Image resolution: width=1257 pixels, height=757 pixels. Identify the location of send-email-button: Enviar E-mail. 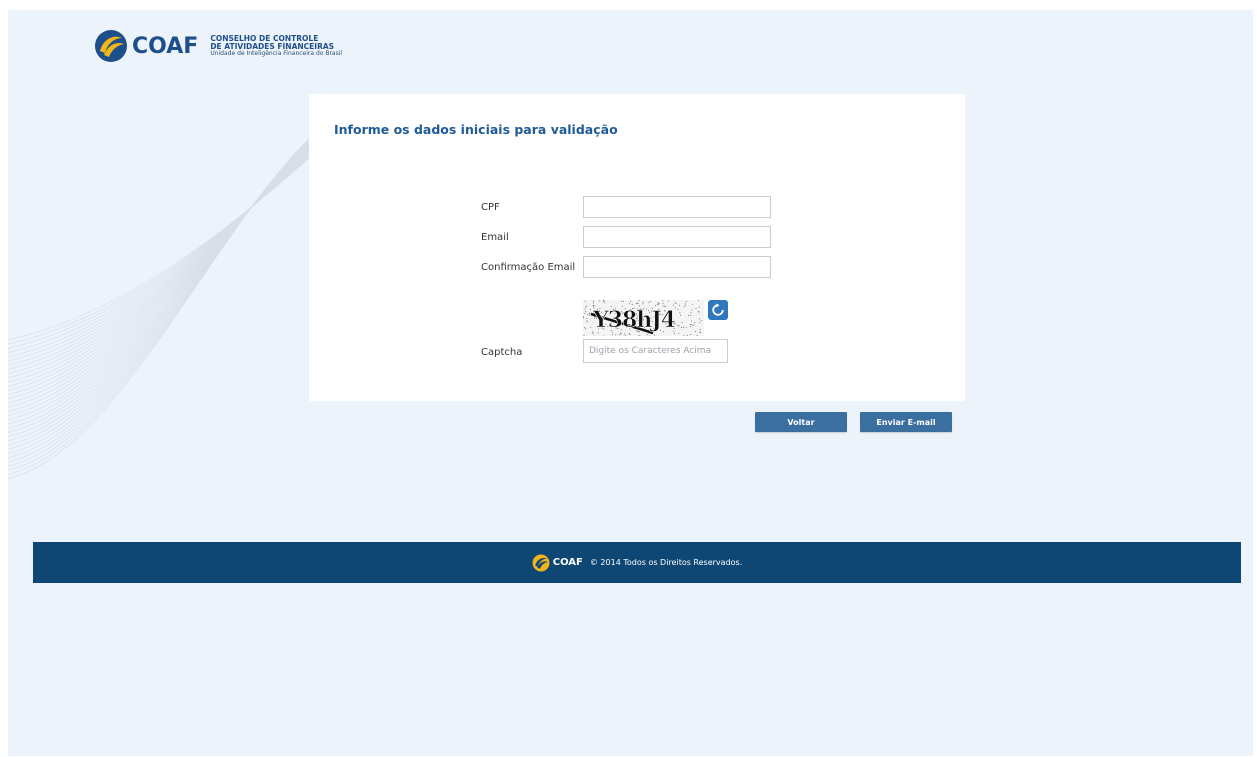
(906, 422).